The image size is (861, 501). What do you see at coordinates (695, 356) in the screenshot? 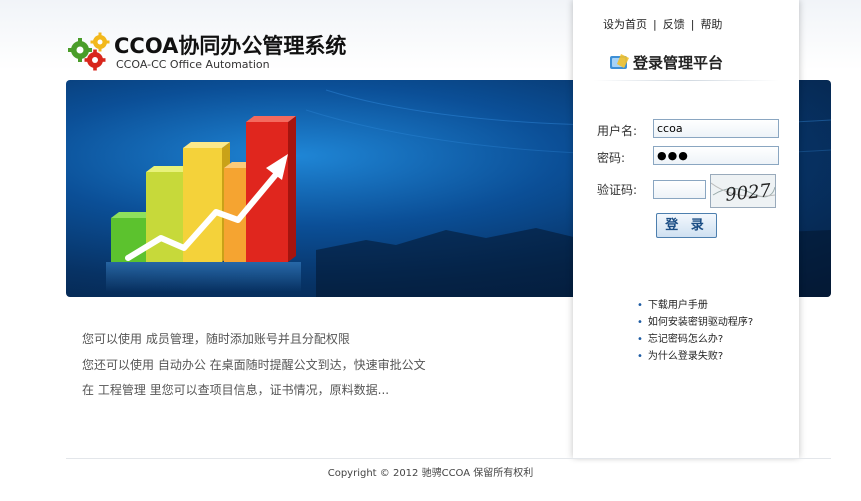
I see `login-failed-link: 为什么登录失败?` at bounding box center [695, 356].